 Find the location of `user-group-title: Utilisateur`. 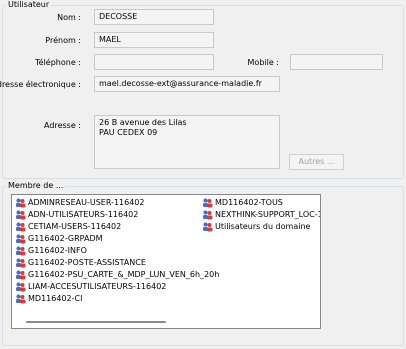

user-group-title: Utilisateur is located at coordinates (29, 5).